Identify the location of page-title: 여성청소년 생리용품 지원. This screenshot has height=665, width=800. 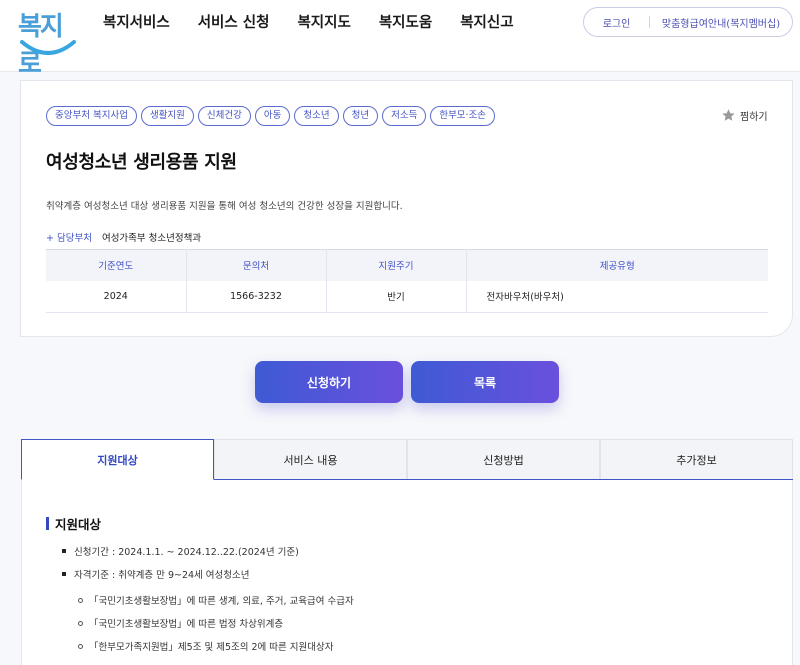
(141, 162).